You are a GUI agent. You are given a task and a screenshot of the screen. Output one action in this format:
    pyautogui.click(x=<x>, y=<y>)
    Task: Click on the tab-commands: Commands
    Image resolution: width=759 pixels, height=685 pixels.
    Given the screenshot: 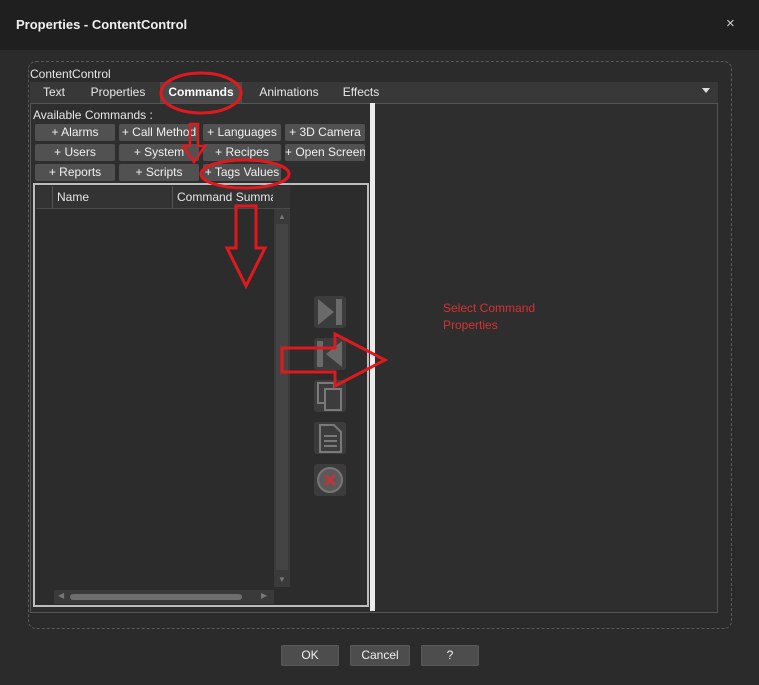 What is the action you would take?
    pyautogui.click(x=201, y=92)
    